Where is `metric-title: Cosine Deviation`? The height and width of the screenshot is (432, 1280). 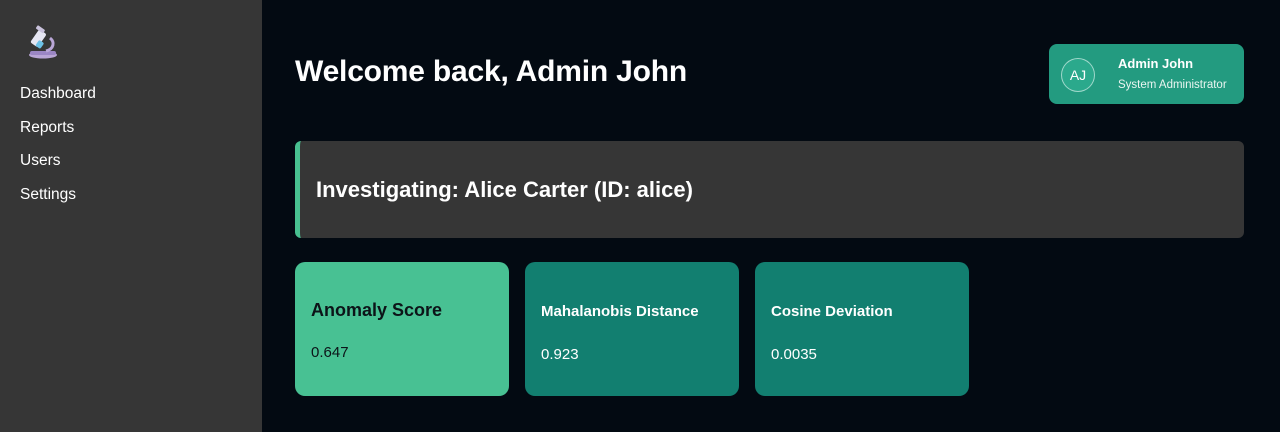
metric-title: Cosine Deviation is located at coordinates (832, 311).